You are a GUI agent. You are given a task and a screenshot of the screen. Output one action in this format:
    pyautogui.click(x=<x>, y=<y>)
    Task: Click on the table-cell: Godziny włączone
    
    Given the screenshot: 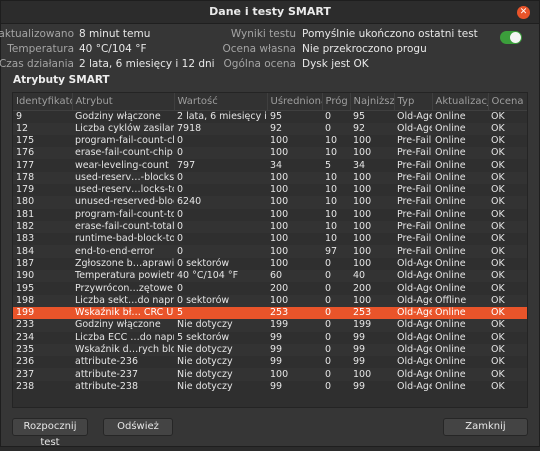 What is the action you would take?
    pyautogui.click(x=118, y=116)
    